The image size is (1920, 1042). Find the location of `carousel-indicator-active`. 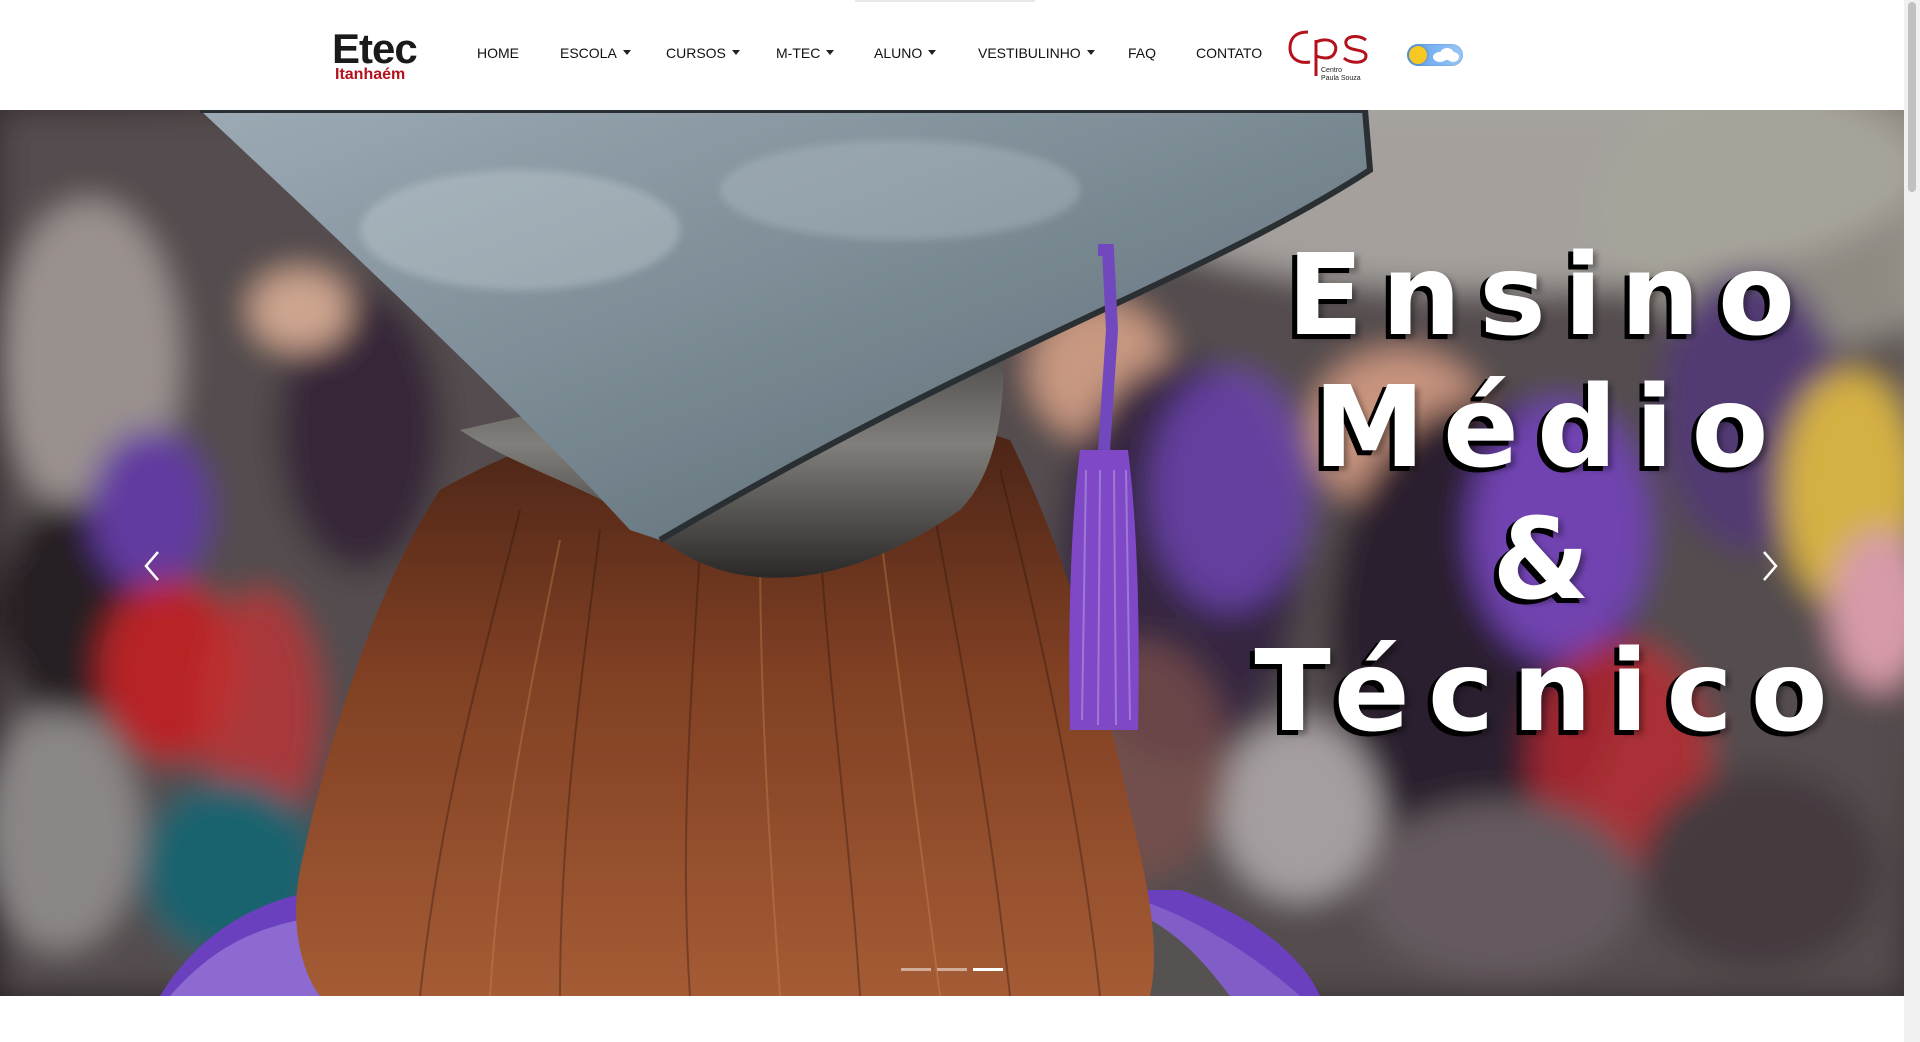

carousel-indicator-active is located at coordinates (988, 969).